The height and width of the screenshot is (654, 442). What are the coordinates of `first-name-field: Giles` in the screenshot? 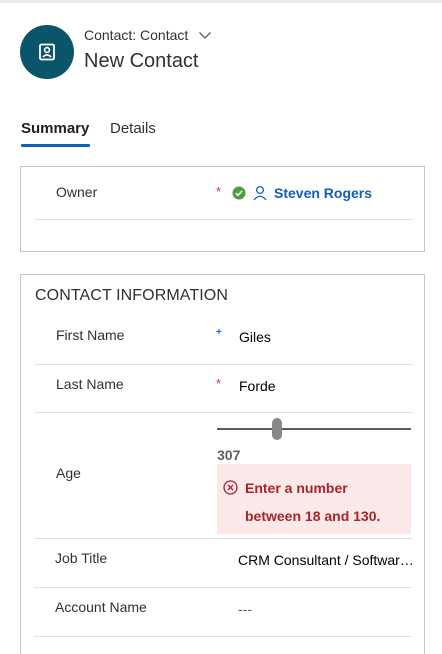 It's located at (255, 337).